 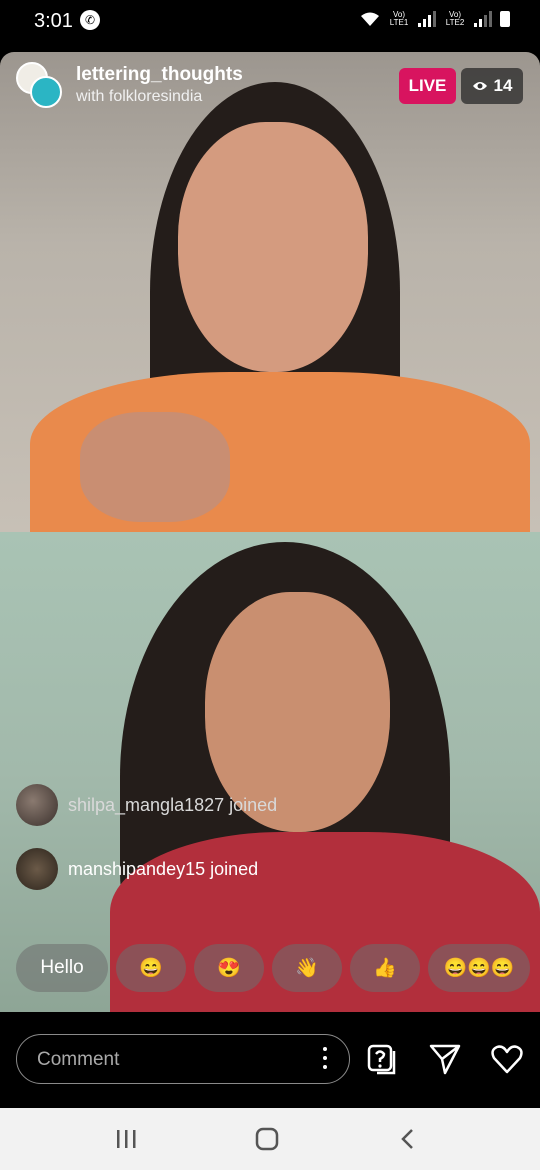 I want to click on comment-input: Comment, so click(x=183, y=1059).